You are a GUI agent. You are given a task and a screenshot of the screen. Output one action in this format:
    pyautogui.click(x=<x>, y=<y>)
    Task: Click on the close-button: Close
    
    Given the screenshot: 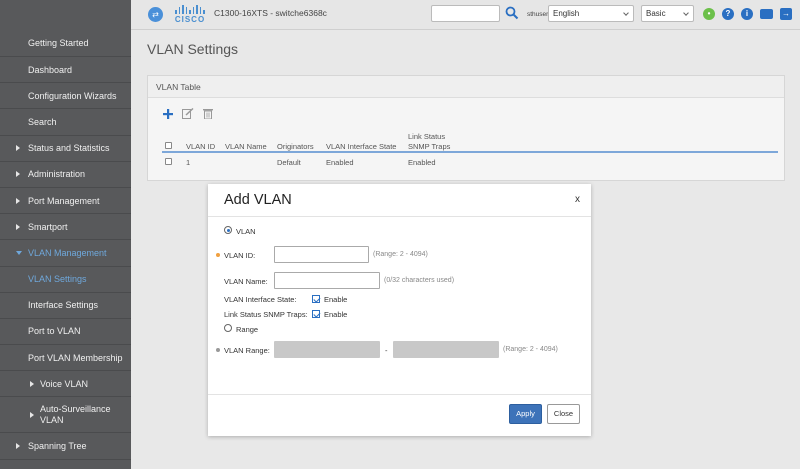 What is the action you would take?
    pyautogui.click(x=563, y=414)
    